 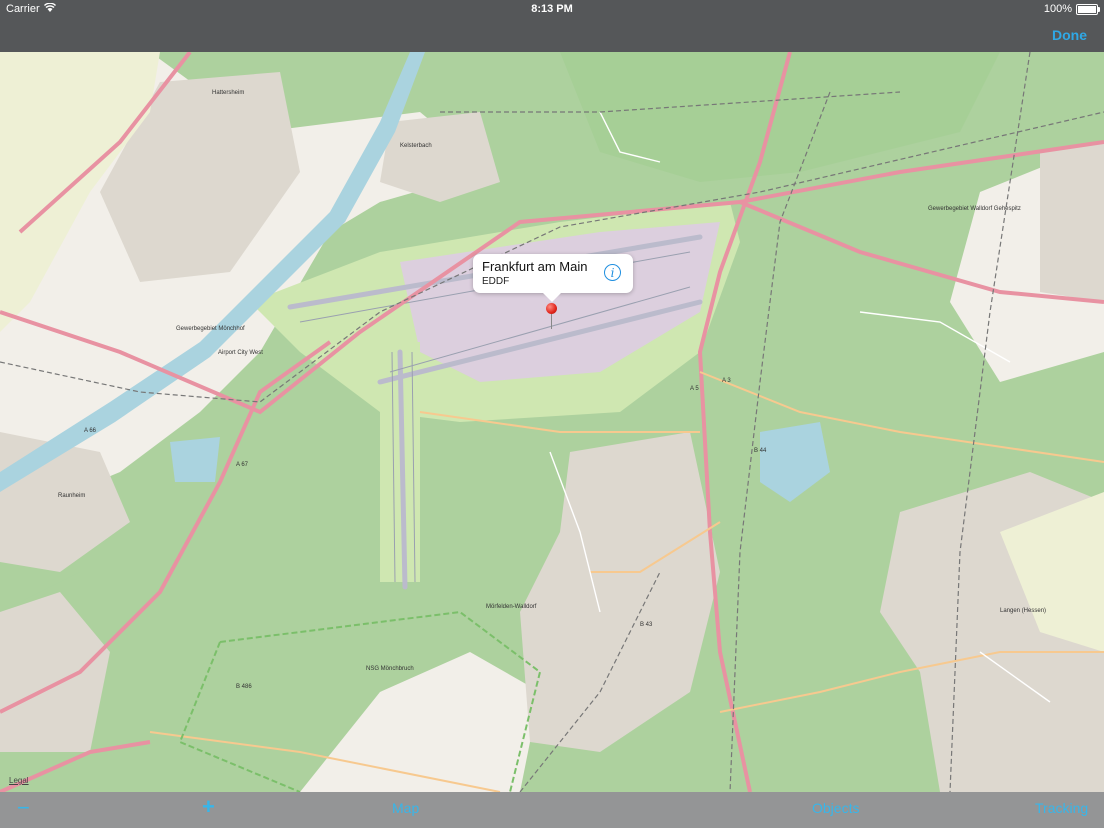 I want to click on place-label: Langen (Hessen), so click(x=1023, y=611).